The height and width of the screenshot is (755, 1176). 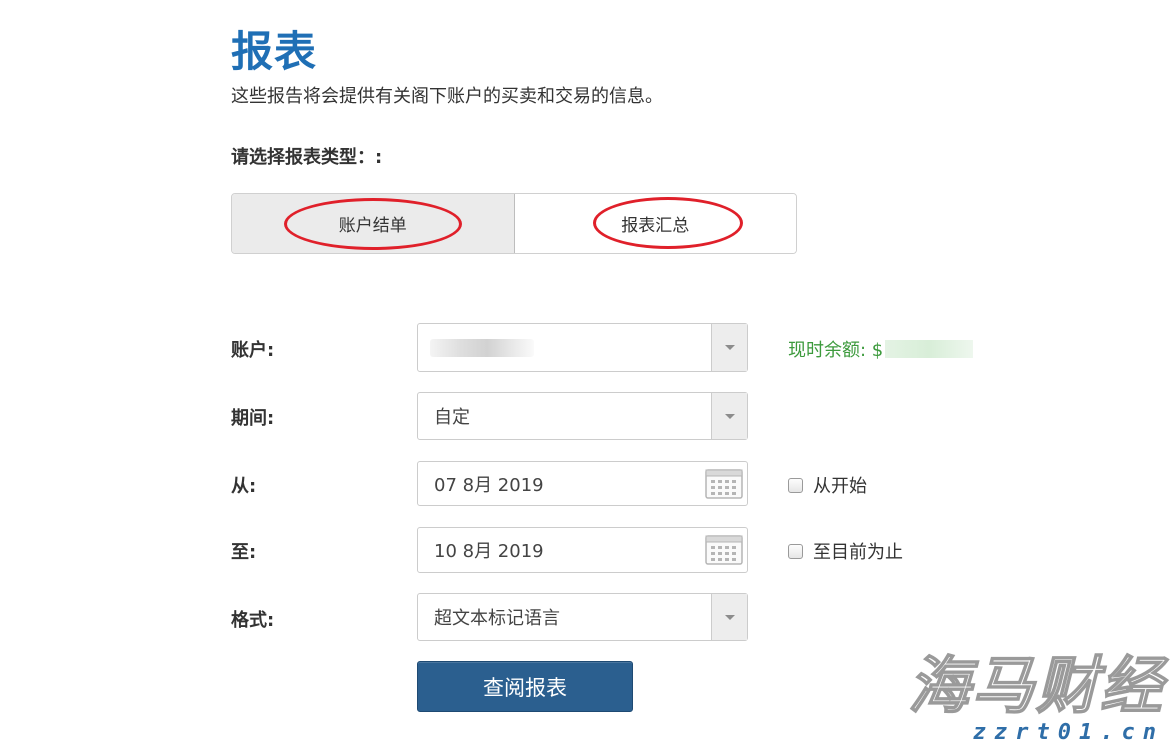 I want to click on to-date-checkbox, so click(x=795, y=551).